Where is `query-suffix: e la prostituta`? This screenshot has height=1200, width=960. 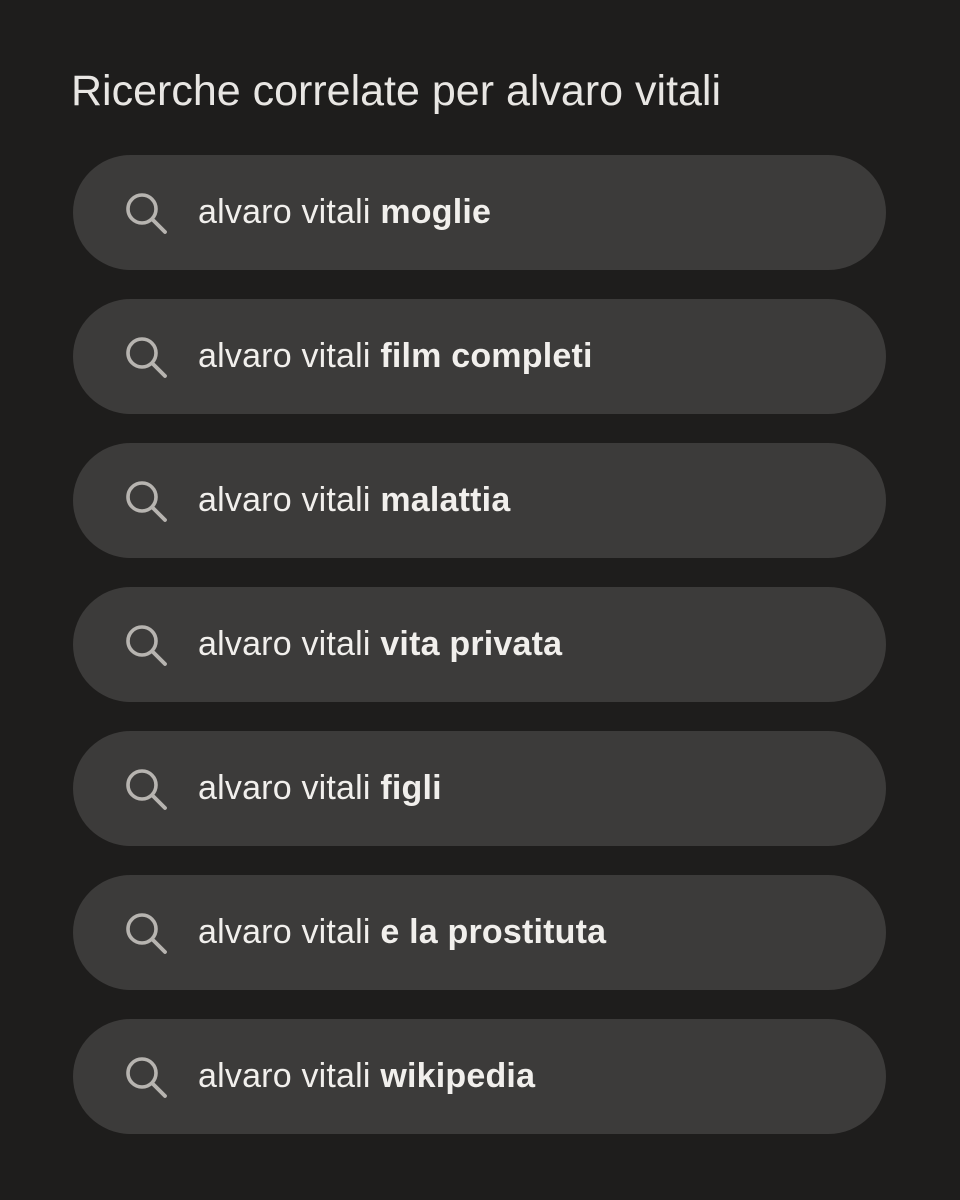 query-suffix: e la prostituta is located at coordinates (493, 932).